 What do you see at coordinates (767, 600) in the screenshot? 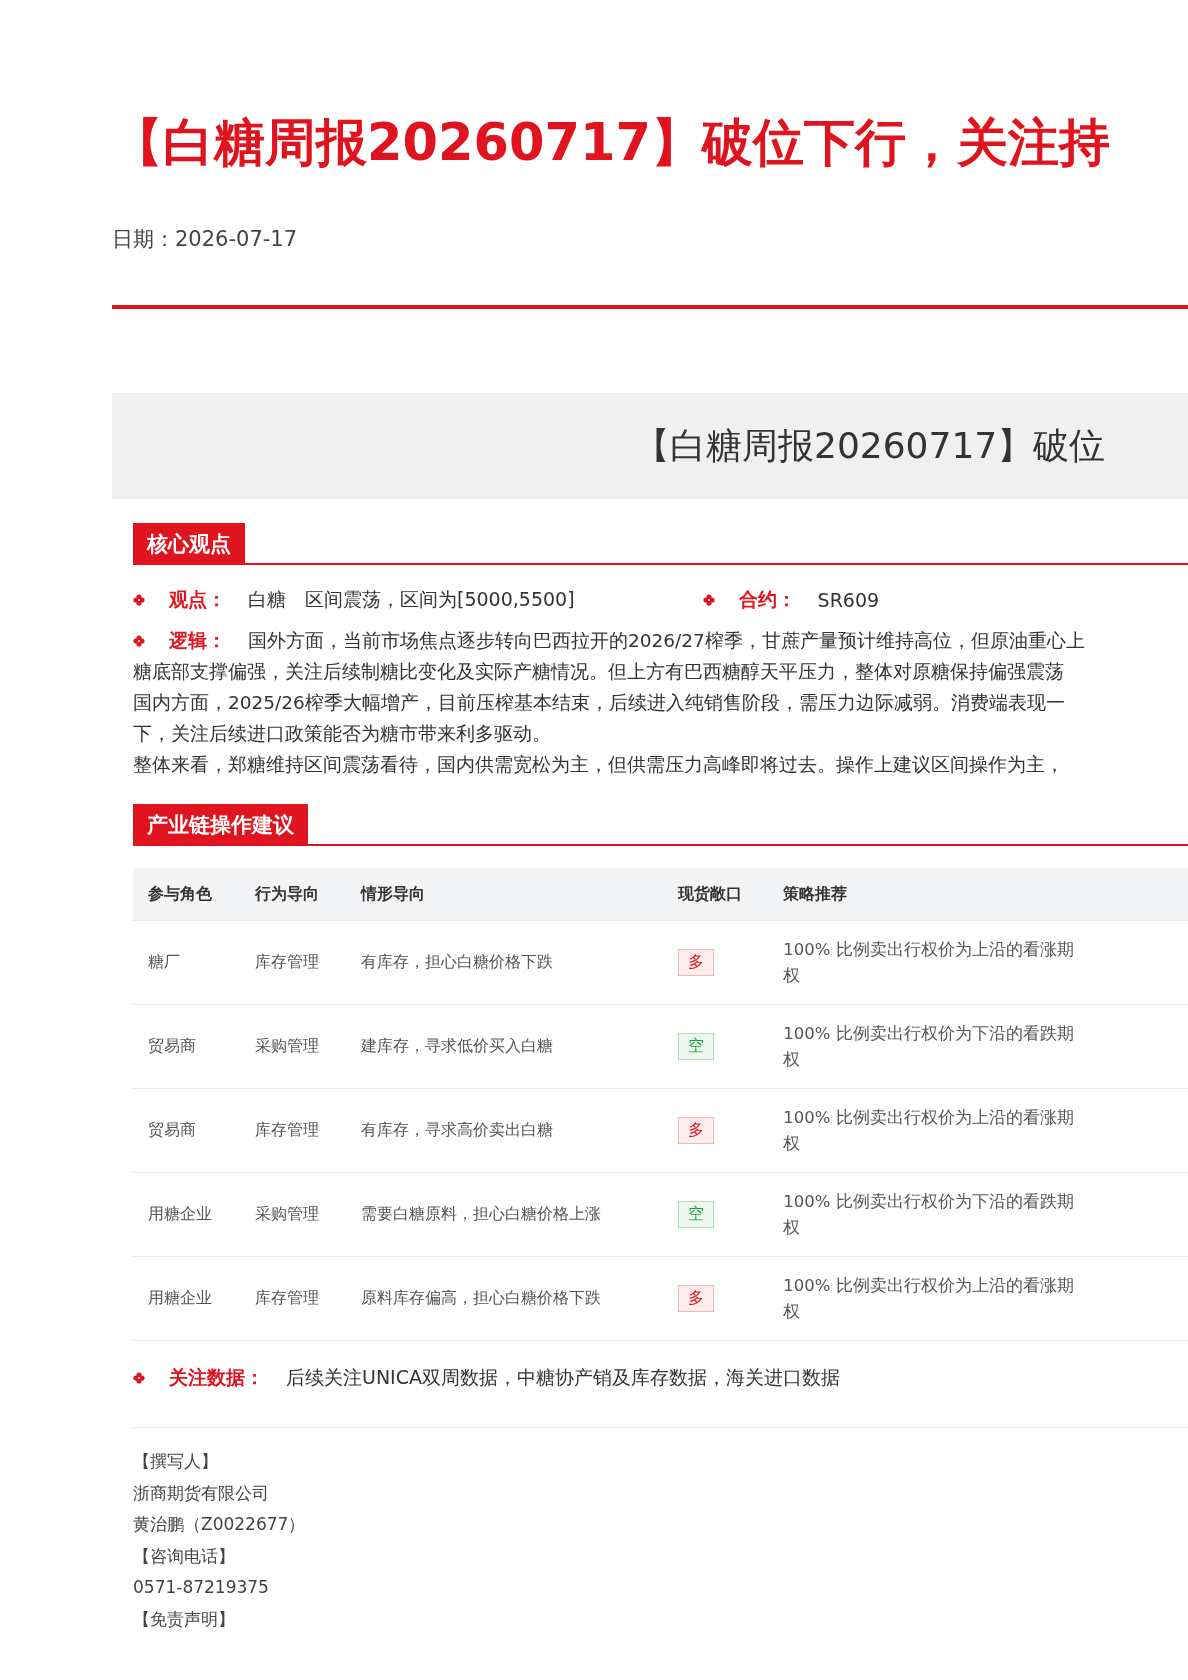
I see `field-label: 合约：` at bounding box center [767, 600].